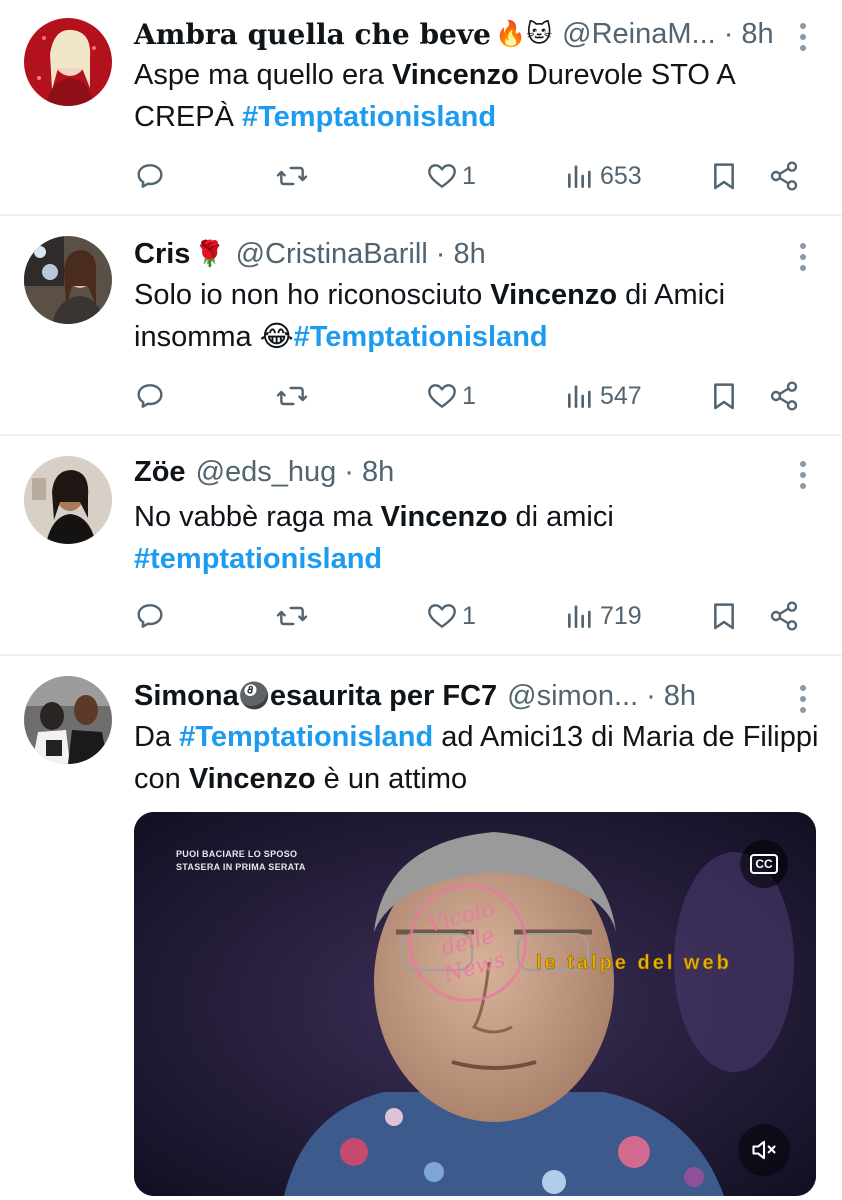  Describe the element at coordinates (523, 33) in the screenshot. I see `name-emoji: 🔥🐱` at that location.